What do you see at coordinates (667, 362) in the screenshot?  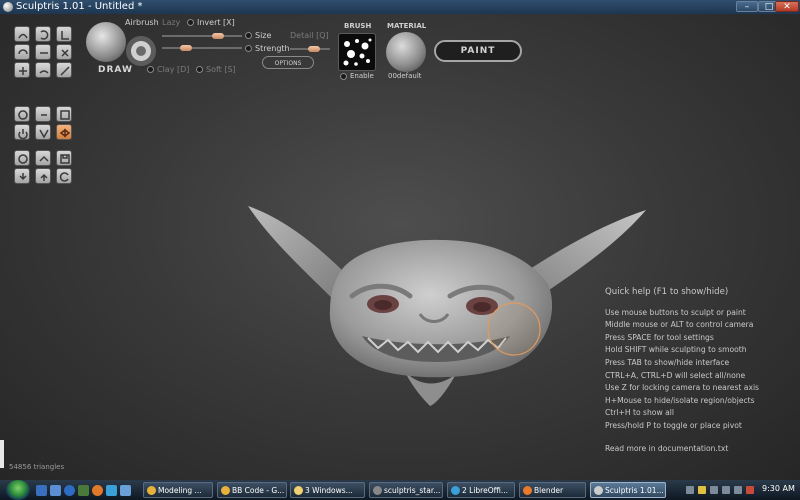 I see `help-line: Press TAB to show/hide interface` at bounding box center [667, 362].